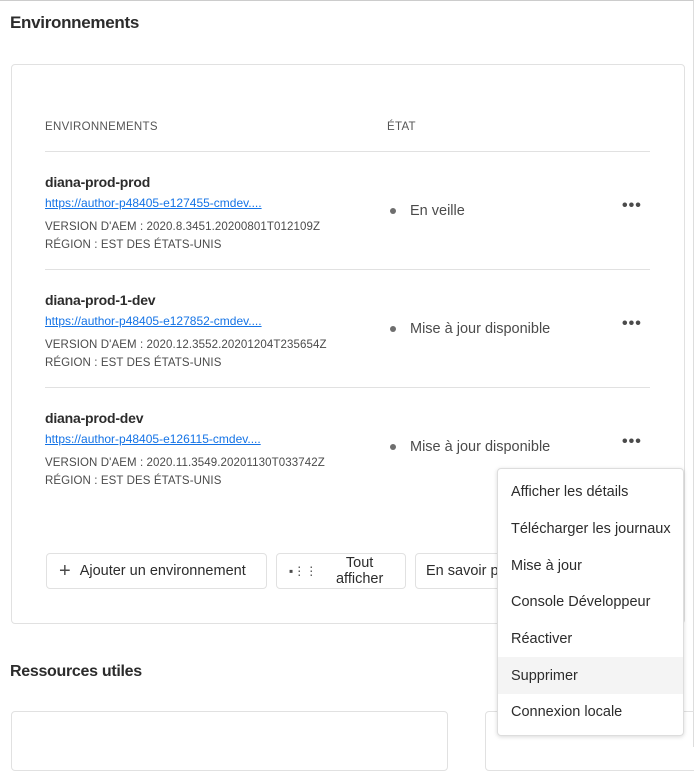 This screenshot has height=771, width=694. I want to click on environment-name: diana-prod-prod, so click(98, 182).